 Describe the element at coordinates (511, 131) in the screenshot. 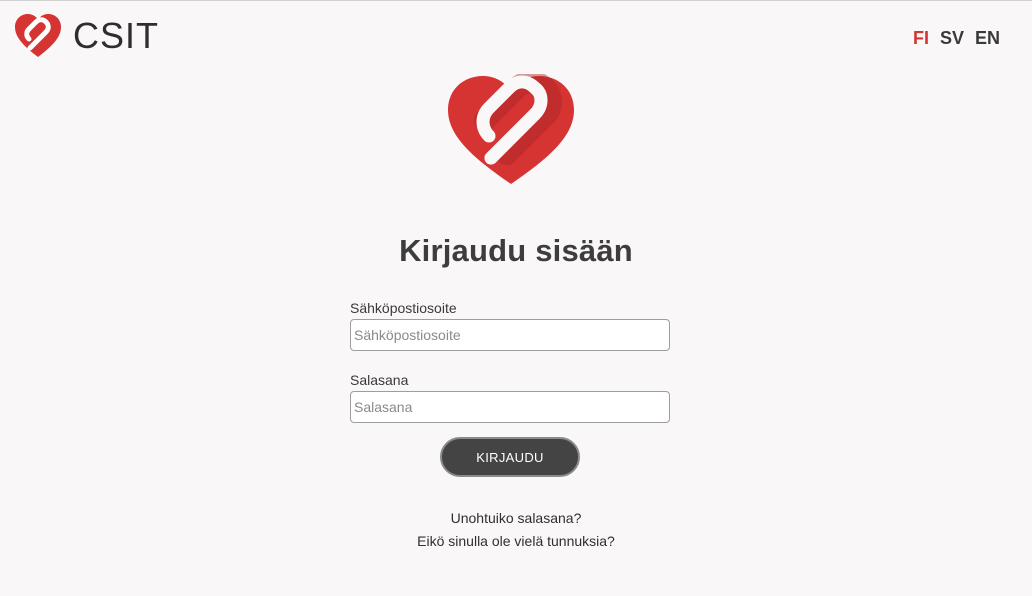

I see `hero-heart-logo-icon` at that location.